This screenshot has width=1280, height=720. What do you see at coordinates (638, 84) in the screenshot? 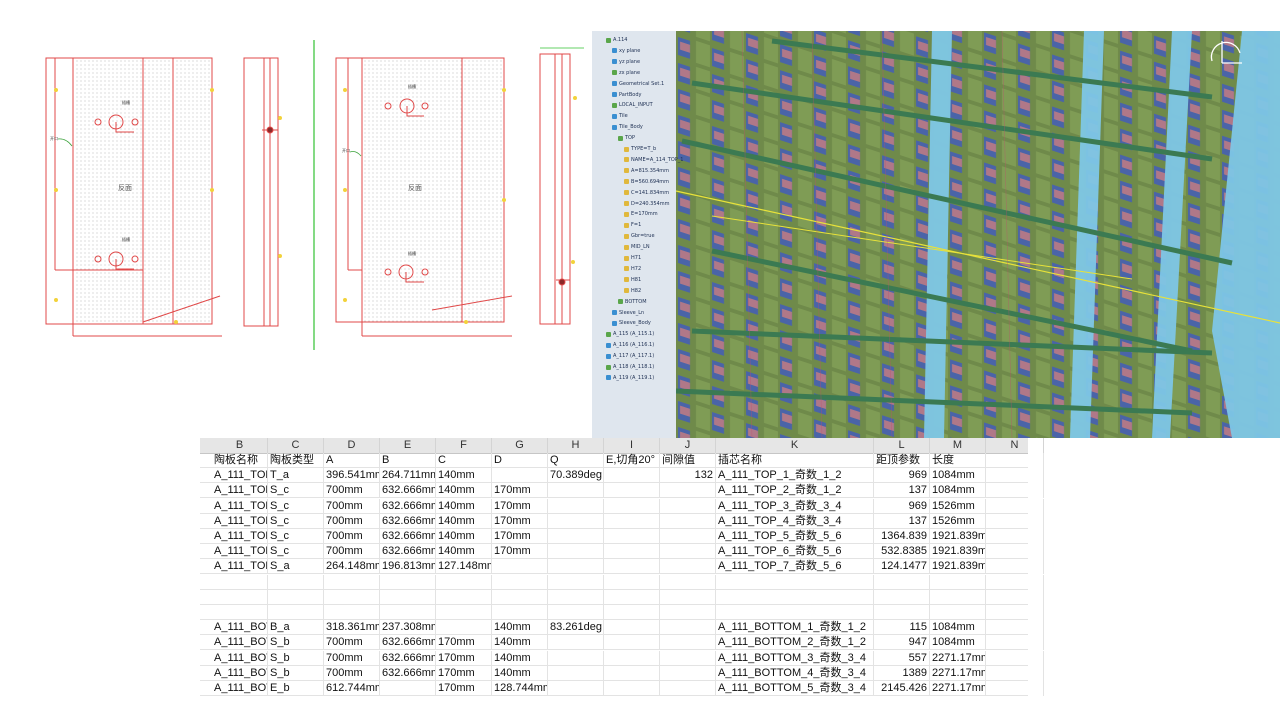
I see `tree-node: Geometrical Set.1` at bounding box center [638, 84].